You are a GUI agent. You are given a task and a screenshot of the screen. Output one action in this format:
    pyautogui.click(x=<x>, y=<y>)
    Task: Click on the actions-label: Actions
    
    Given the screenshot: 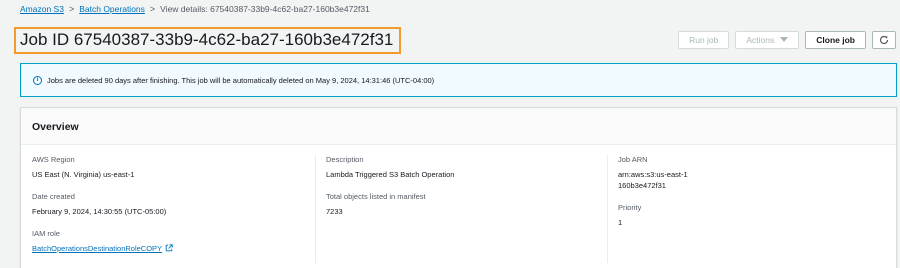 What is the action you would take?
    pyautogui.click(x=760, y=40)
    